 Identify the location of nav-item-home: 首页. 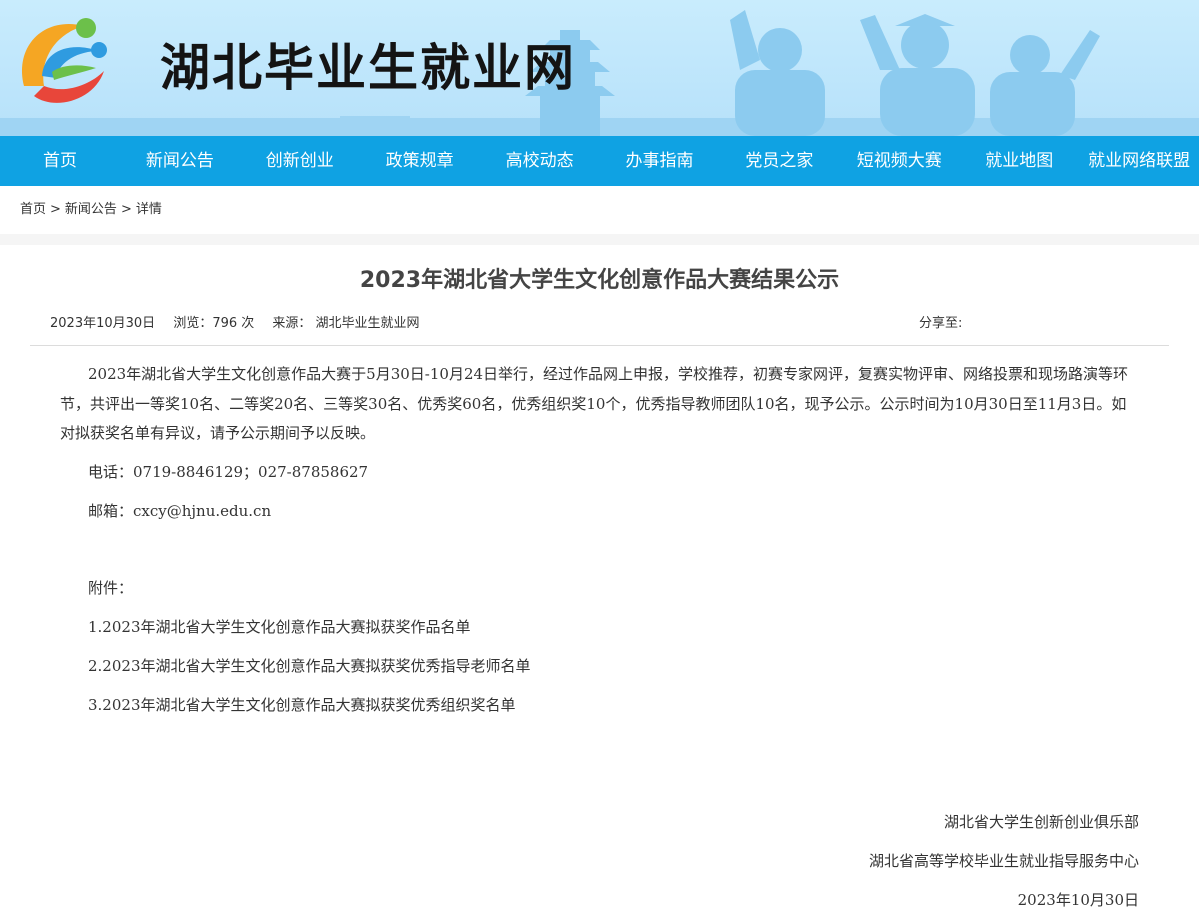
(60, 161).